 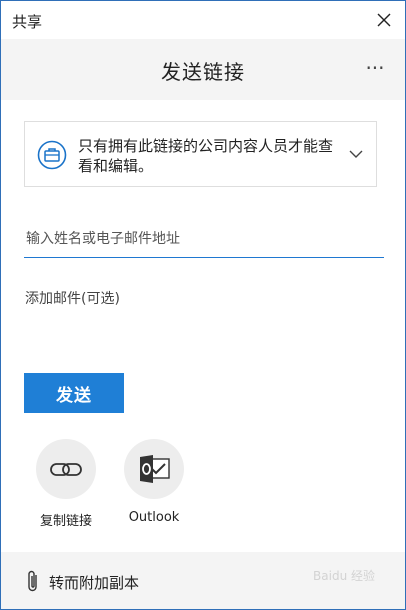 What do you see at coordinates (203, 580) in the screenshot?
I see `attach-copy-button: 转而附加副本` at bounding box center [203, 580].